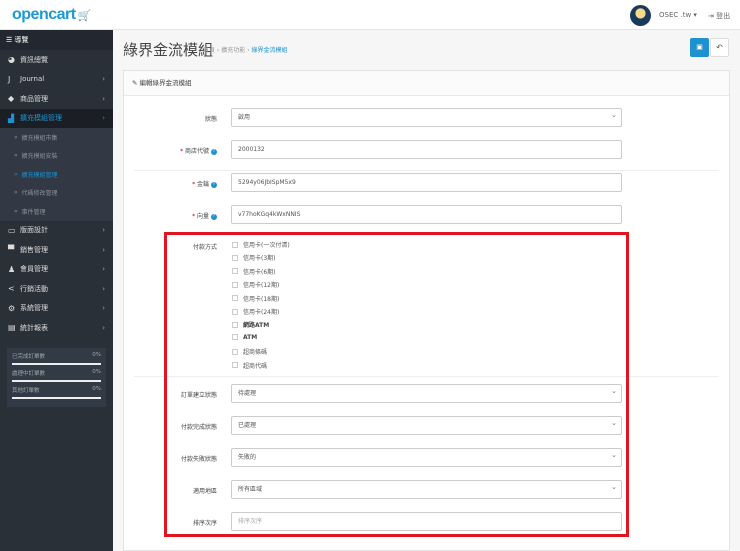 The width and height of the screenshot is (740, 551). Describe the element at coordinates (426, 83) in the screenshot. I see `panel-heading: ✎ 編輯綠界金流模組` at that location.